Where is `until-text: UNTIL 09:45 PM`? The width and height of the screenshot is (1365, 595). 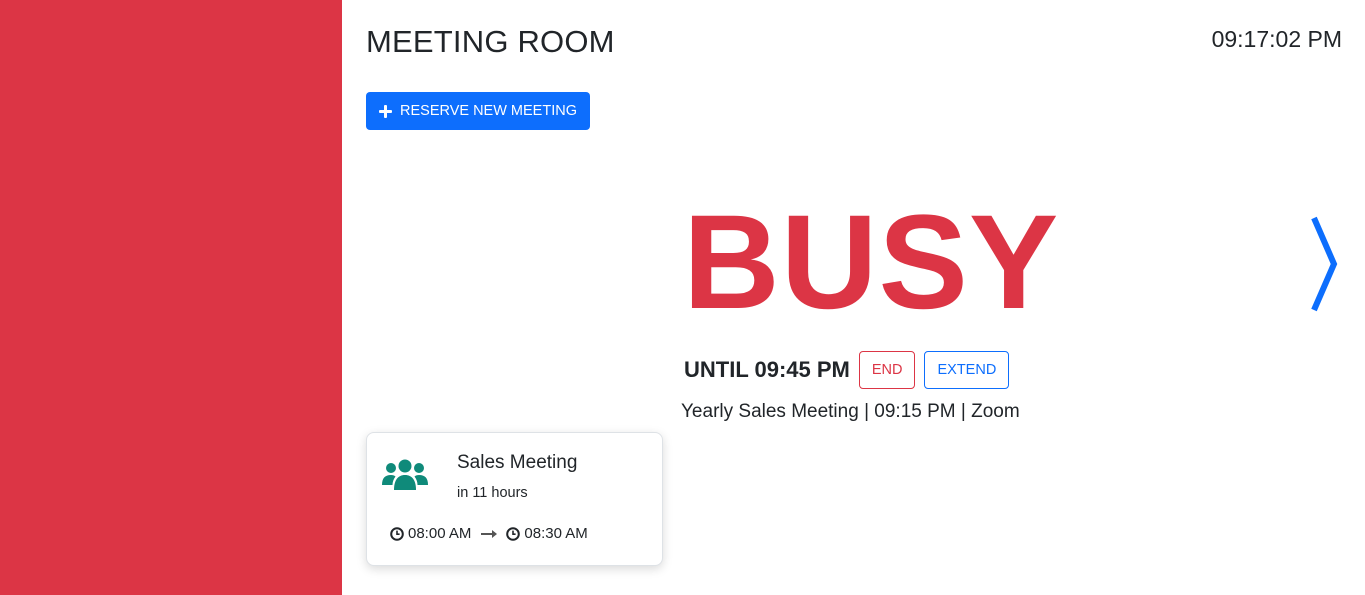 until-text: UNTIL 09:45 PM is located at coordinates (767, 369).